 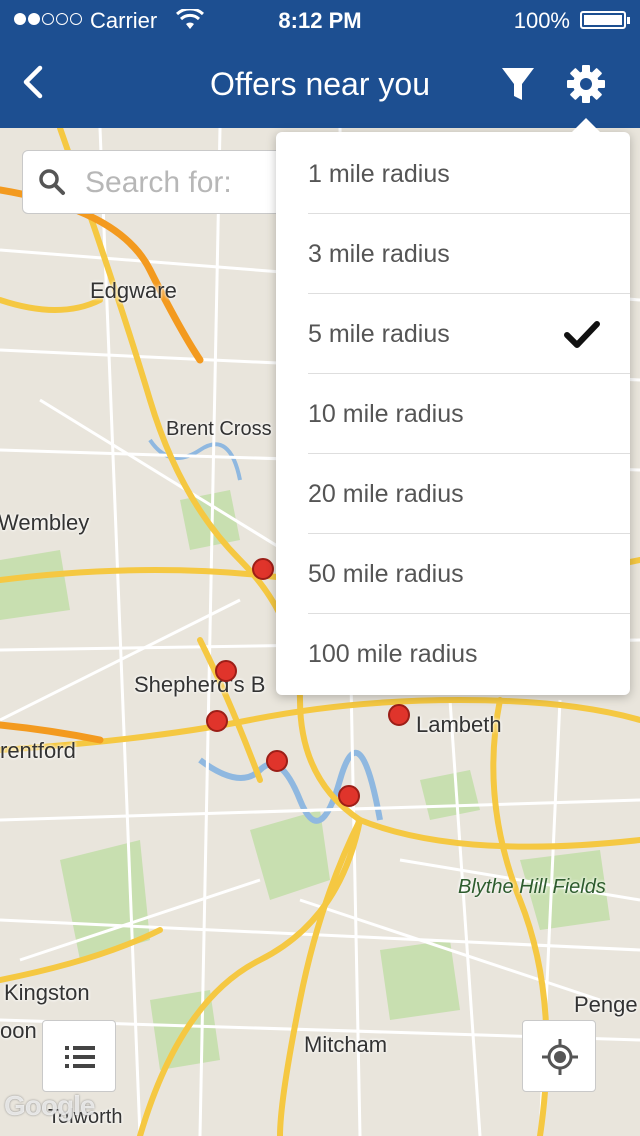 I want to click on radius-option-label: 100 mile radius, so click(x=393, y=654).